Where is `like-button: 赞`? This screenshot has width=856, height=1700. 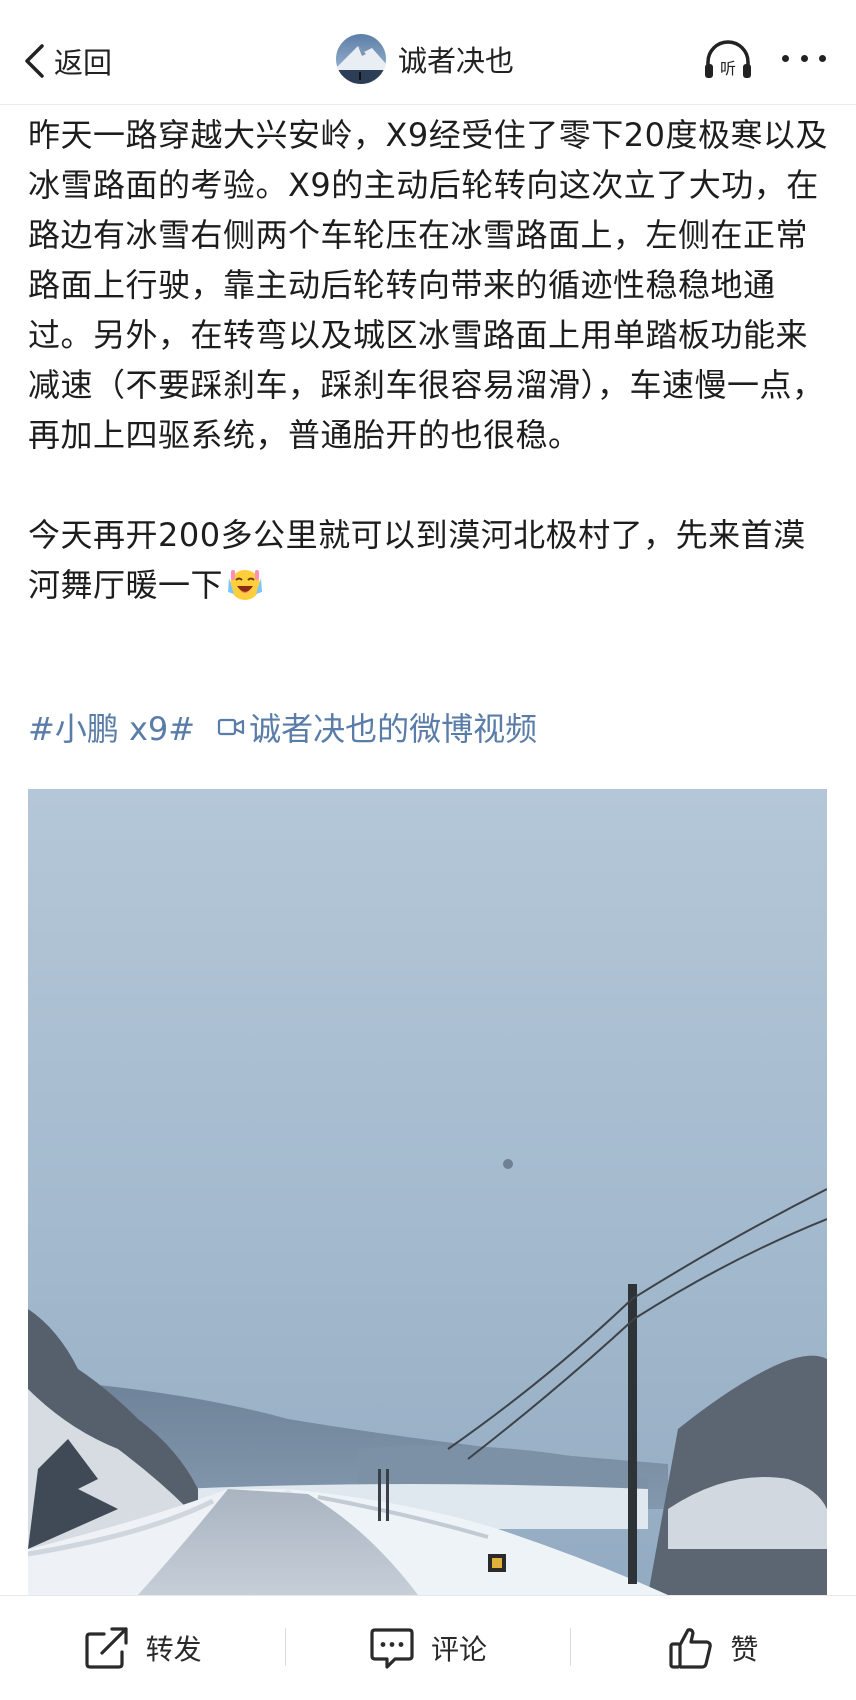
like-button: 赞 is located at coordinates (713, 1648).